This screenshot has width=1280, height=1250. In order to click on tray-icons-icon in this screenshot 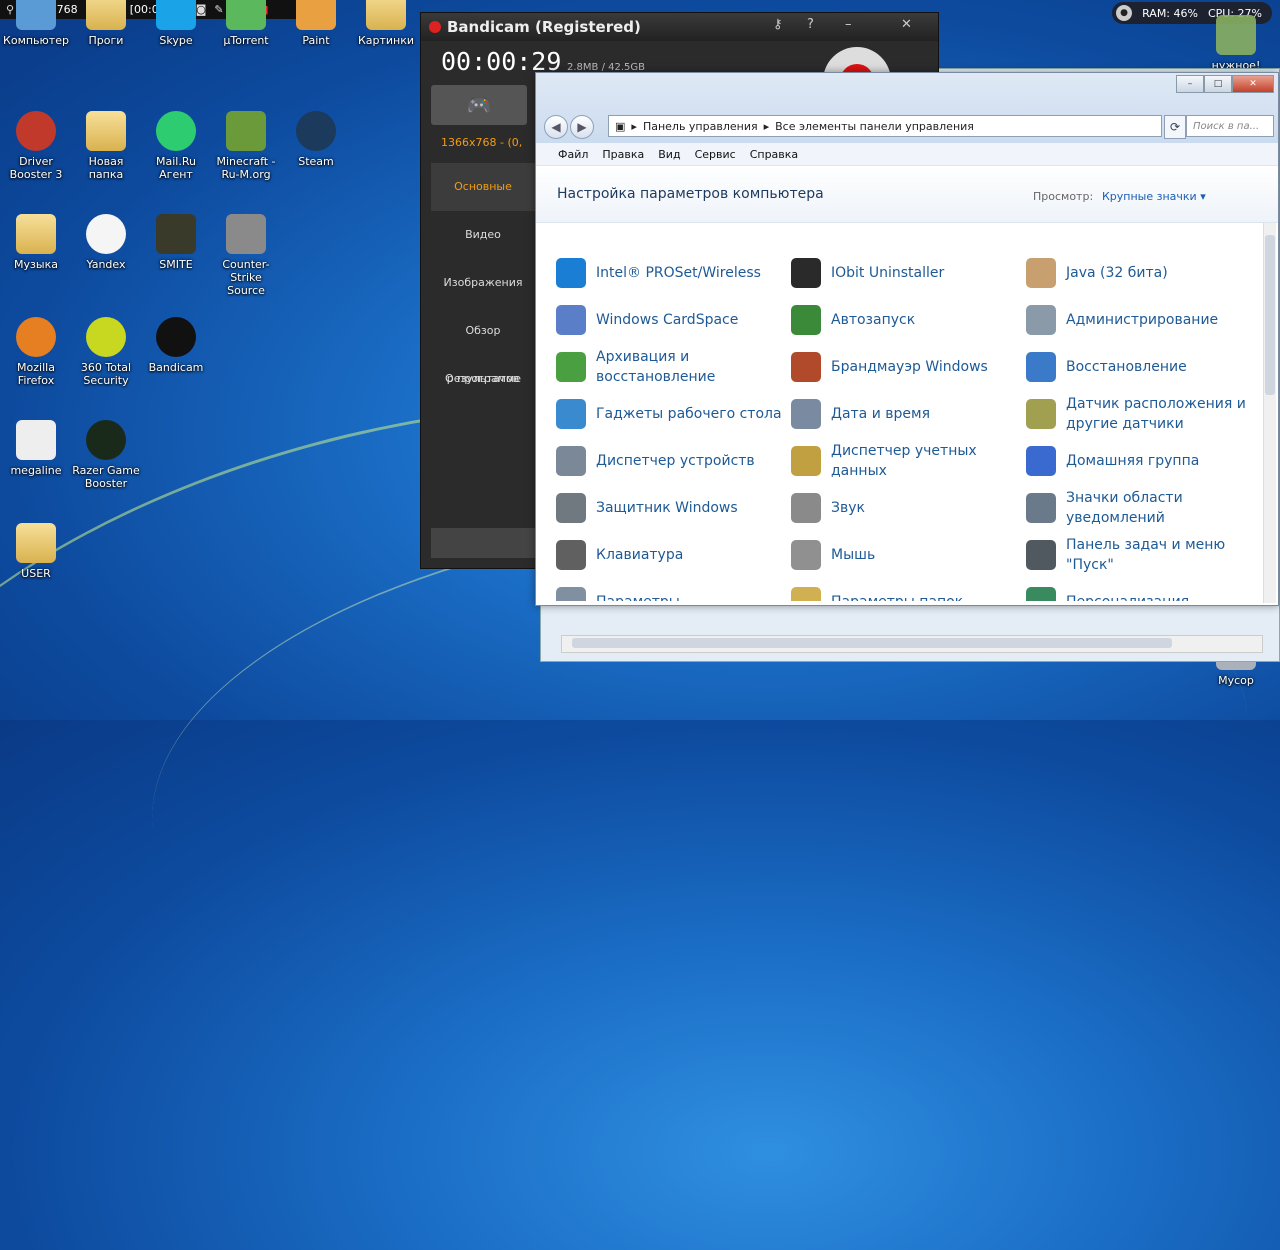, I will do `click(1041, 508)`.